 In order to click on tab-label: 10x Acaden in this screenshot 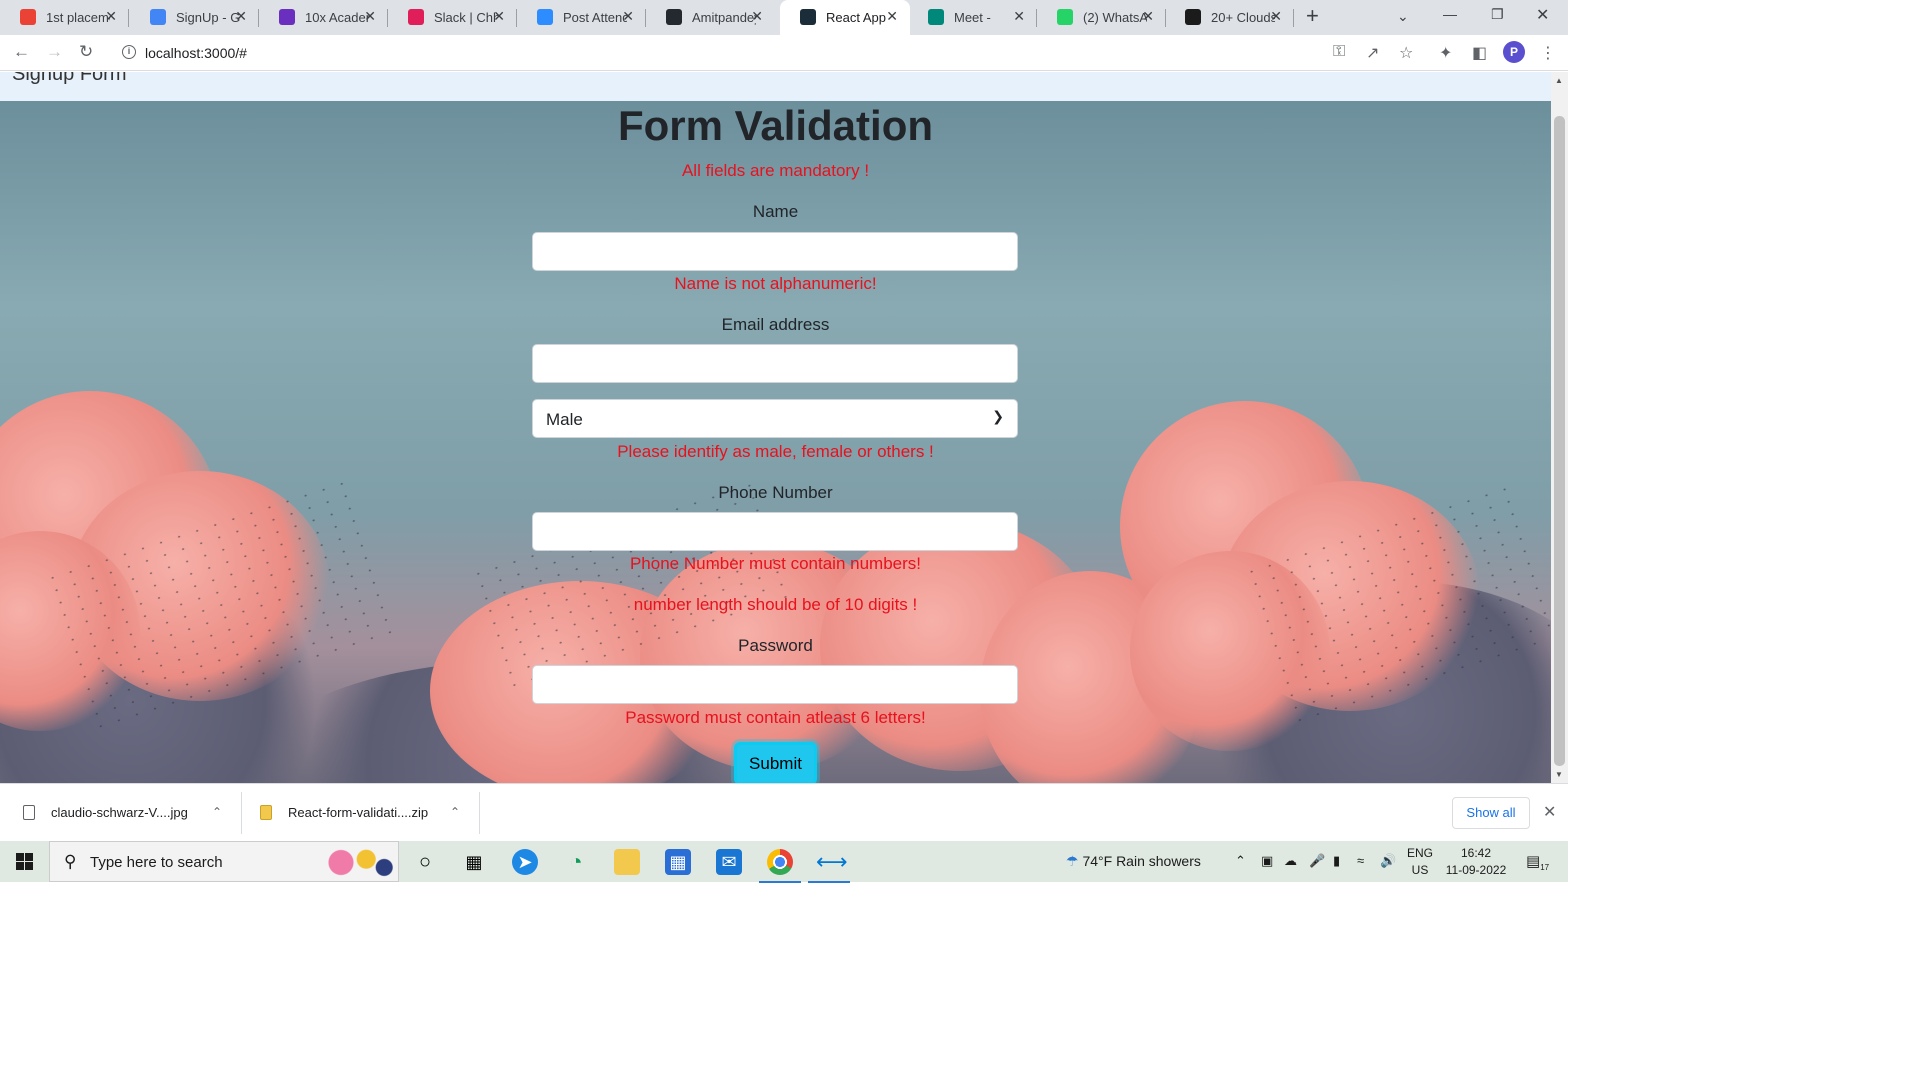, I will do `click(337, 17)`.